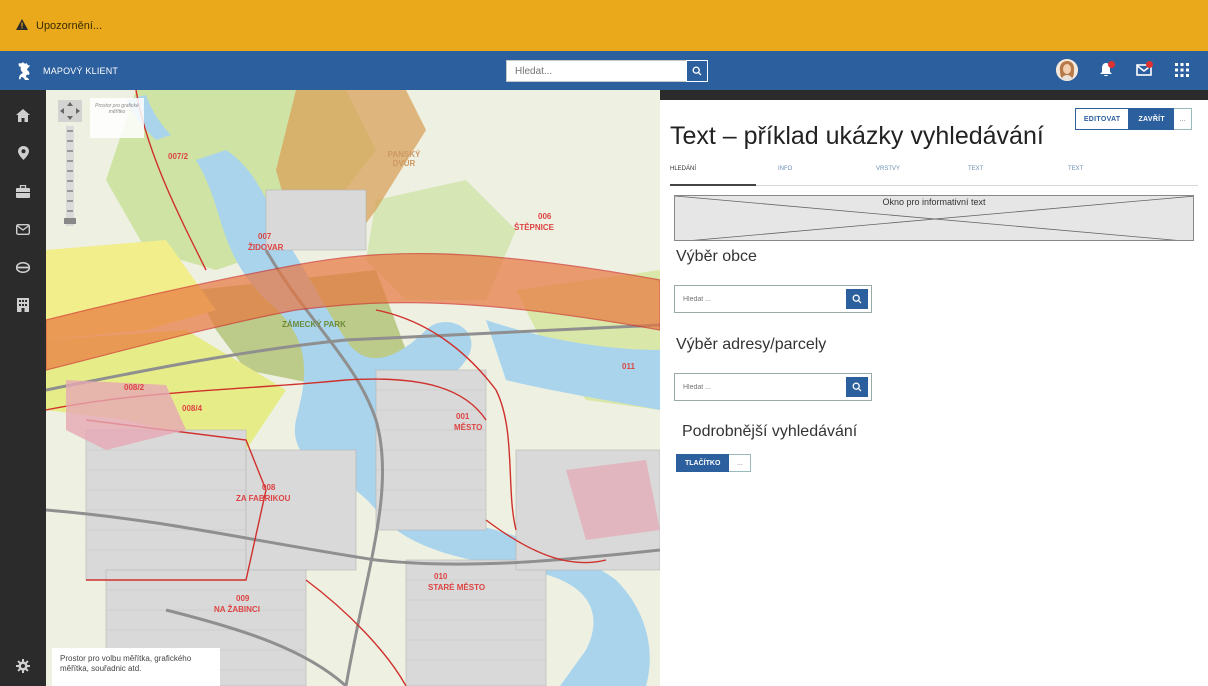 Image resolution: width=1208 pixels, height=686 pixels. I want to click on sidebar-item-mail, so click(23, 229).